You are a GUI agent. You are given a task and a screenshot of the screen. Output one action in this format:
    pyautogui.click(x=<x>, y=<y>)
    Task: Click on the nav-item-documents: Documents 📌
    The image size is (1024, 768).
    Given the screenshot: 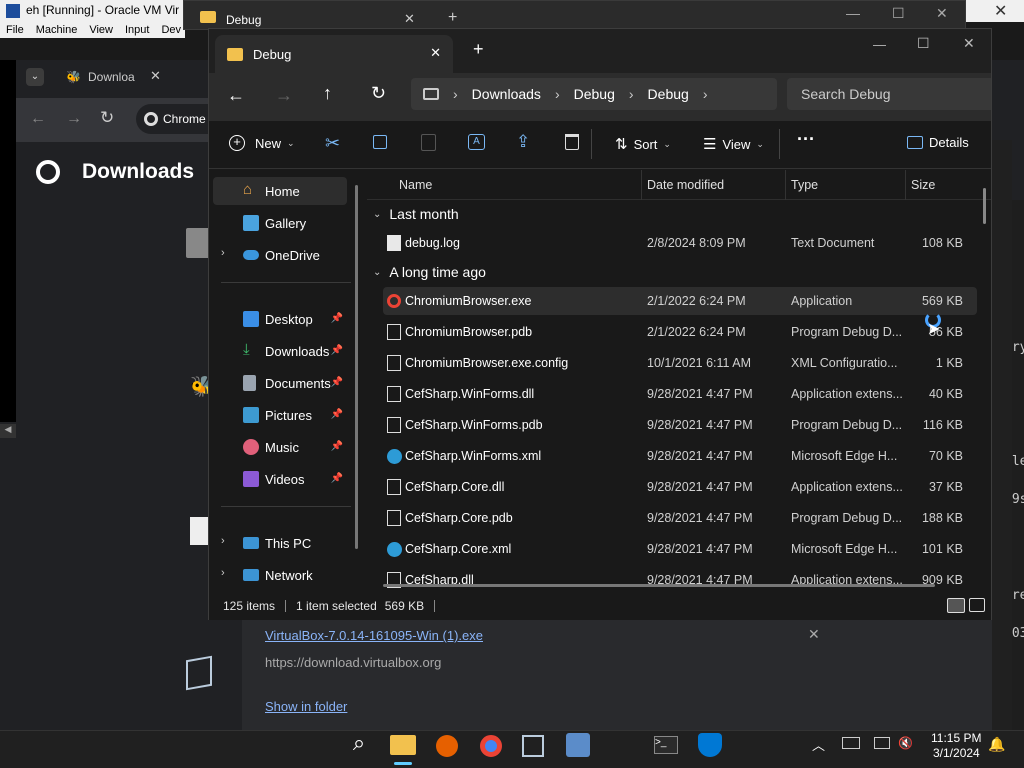 What is the action you would take?
    pyautogui.click(x=280, y=383)
    